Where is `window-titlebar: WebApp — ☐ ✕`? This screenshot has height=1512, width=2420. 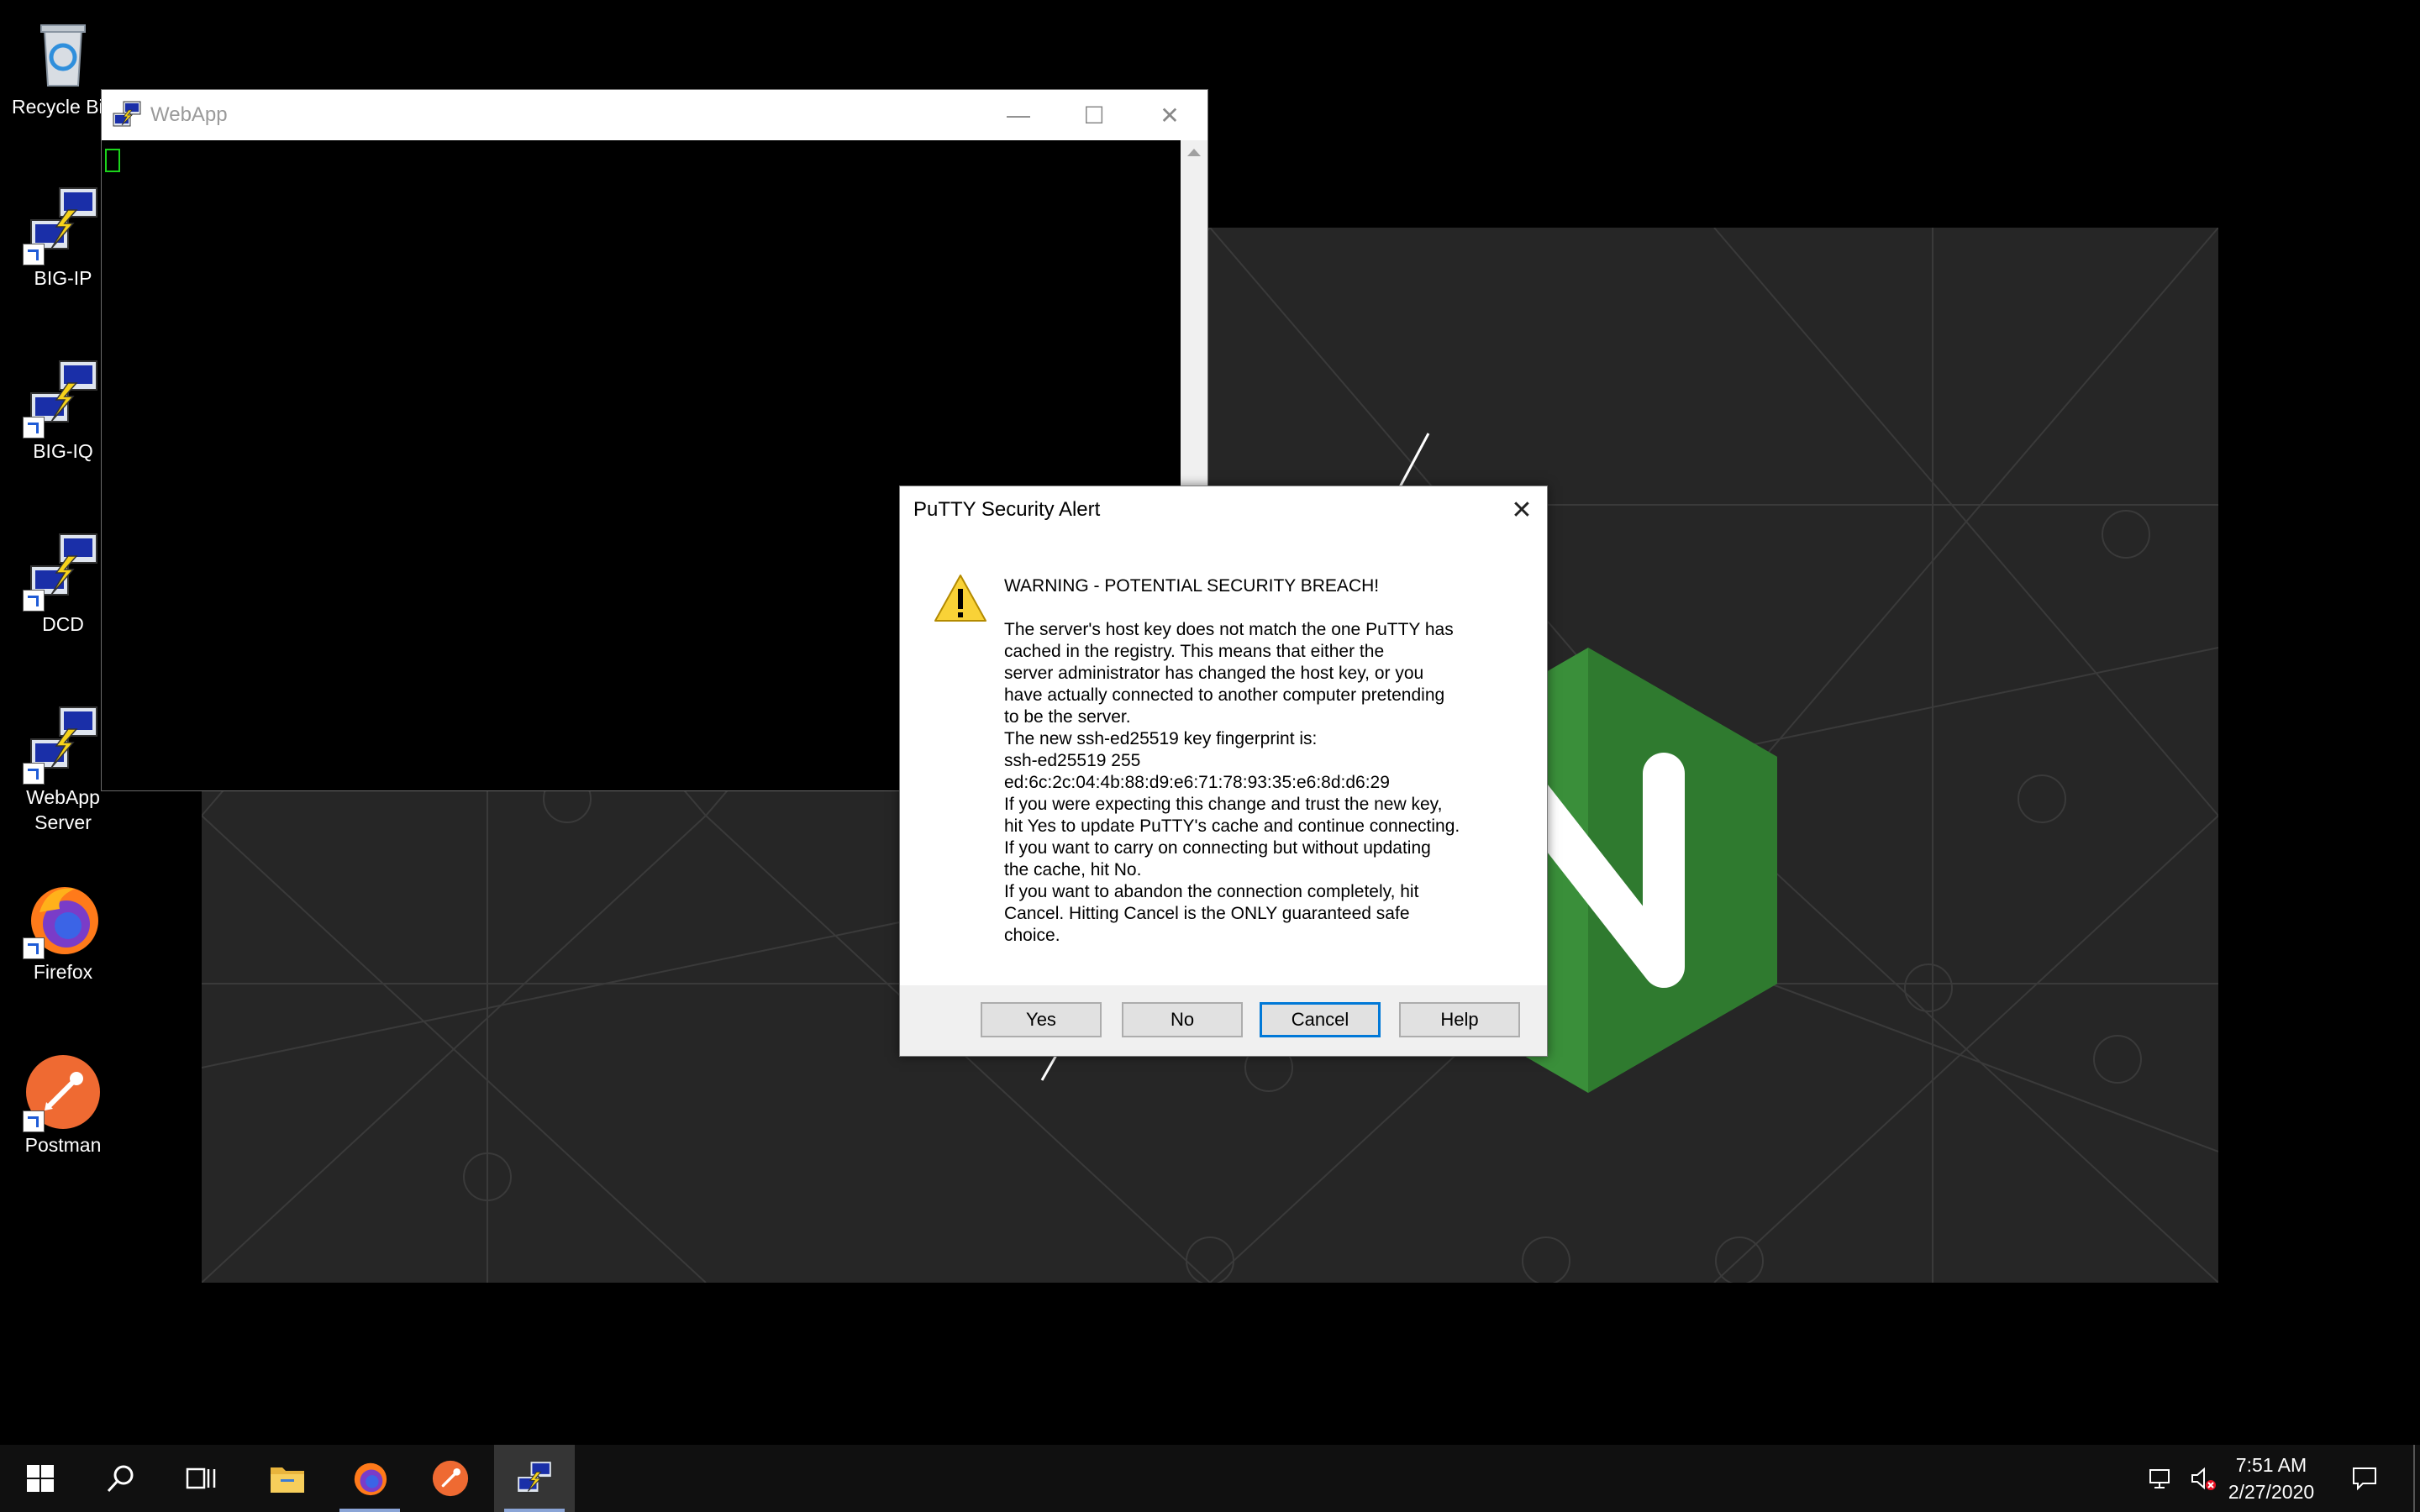 window-titlebar: WebApp — ☐ ✕ is located at coordinates (654, 115).